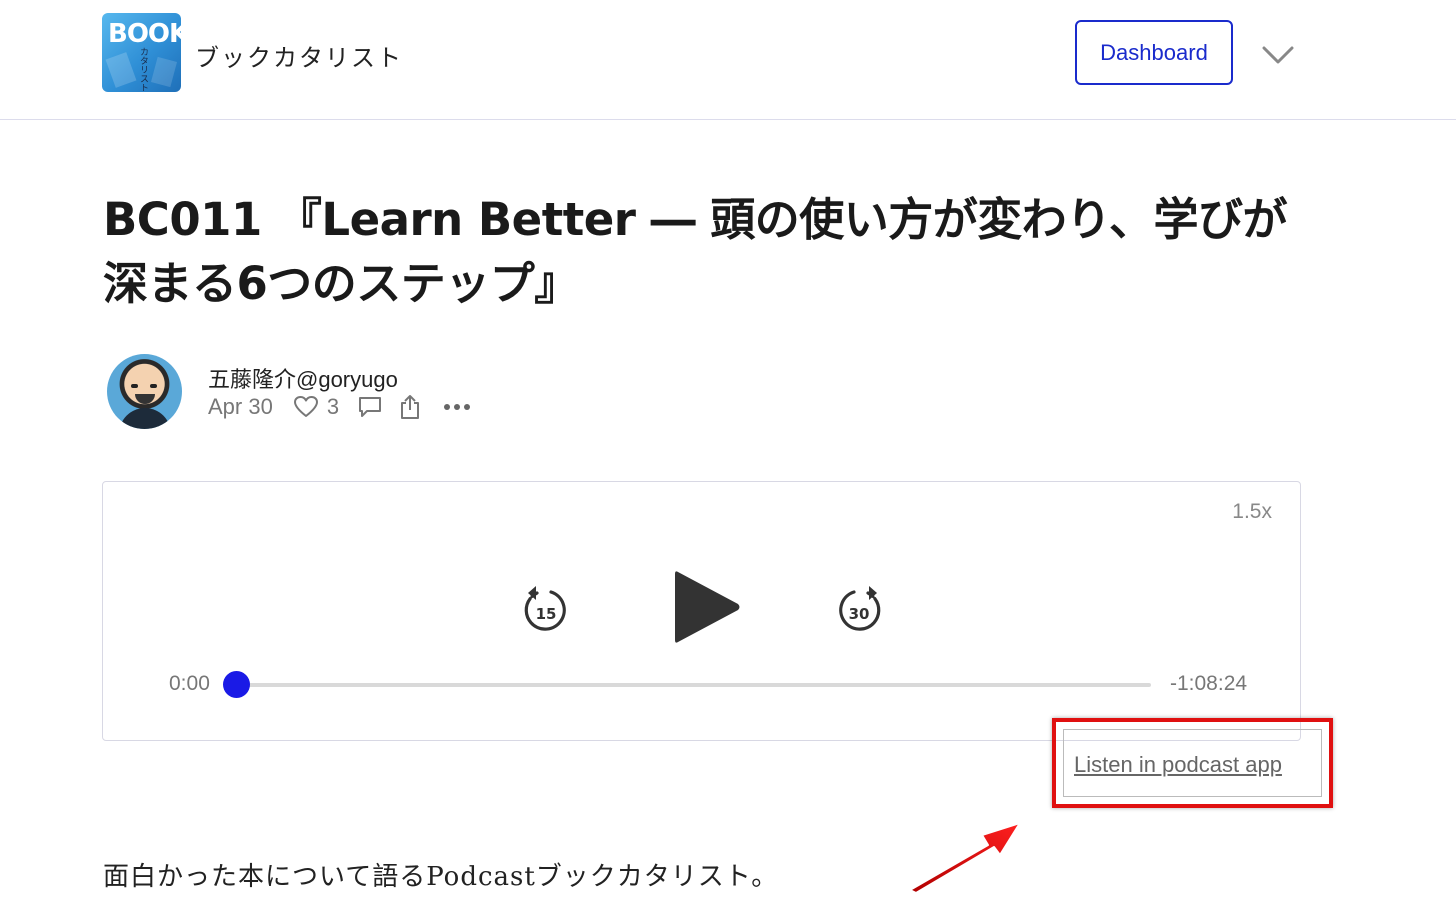 This screenshot has height=924, width=1456. I want to click on comment-icon, so click(370, 407).